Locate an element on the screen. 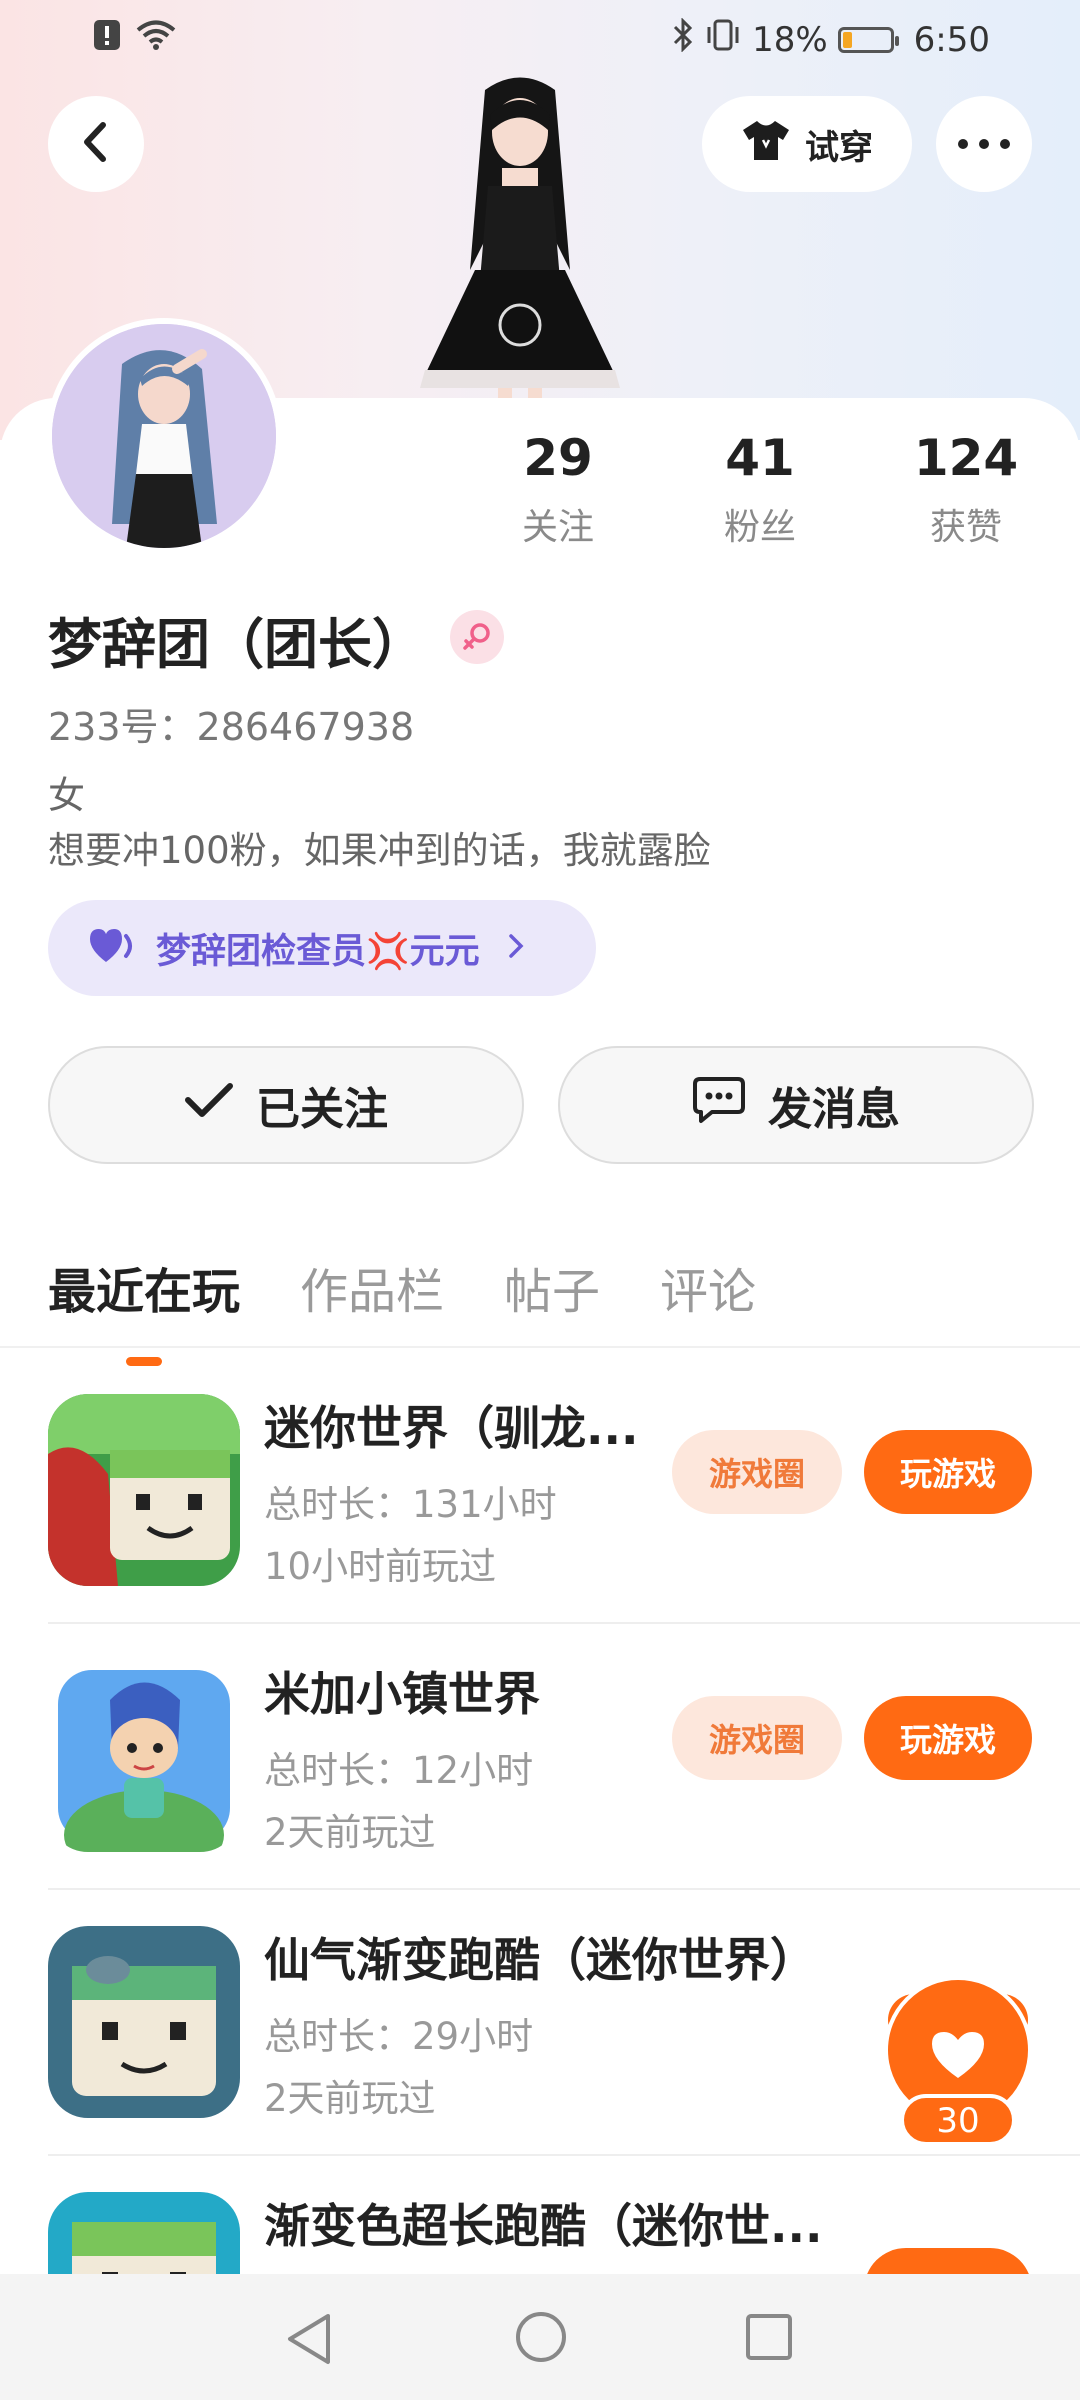 Image resolution: width=1080 pixels, height=2400 pixels. likes-label: 获赞 is located at coordinates (965, 527).